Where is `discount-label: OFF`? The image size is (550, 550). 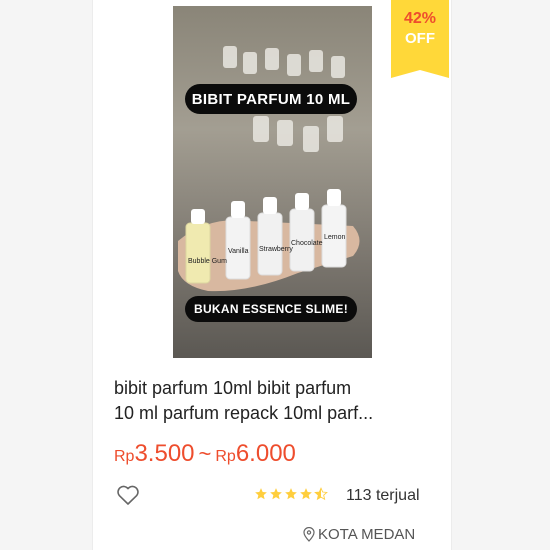 discount-label: OFF is located at coordinates (420, 38).